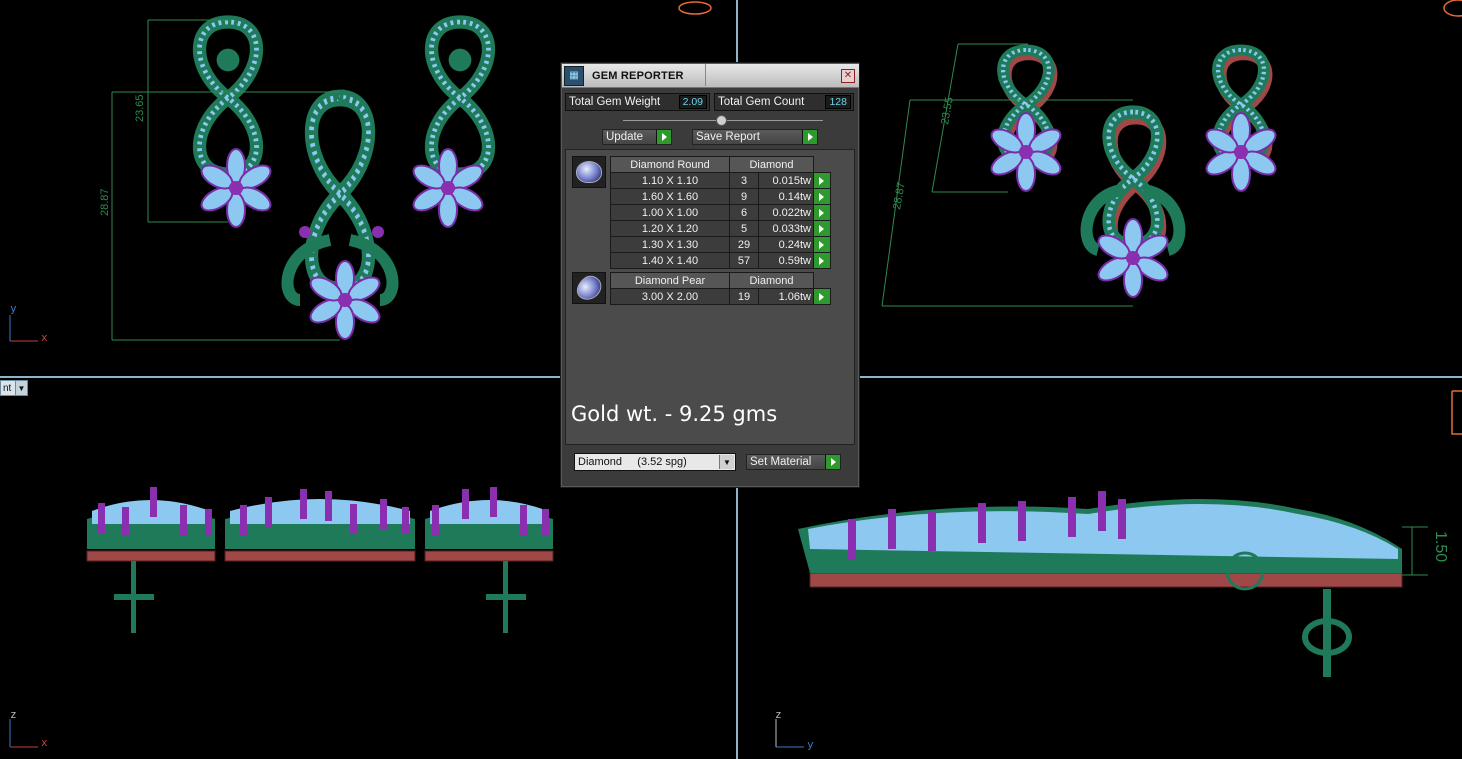  What do you see at coordinates (670, 180) in the screenshot?
I see `gem-size: 1.10 X 1.10` at bounding box center [670, 180].